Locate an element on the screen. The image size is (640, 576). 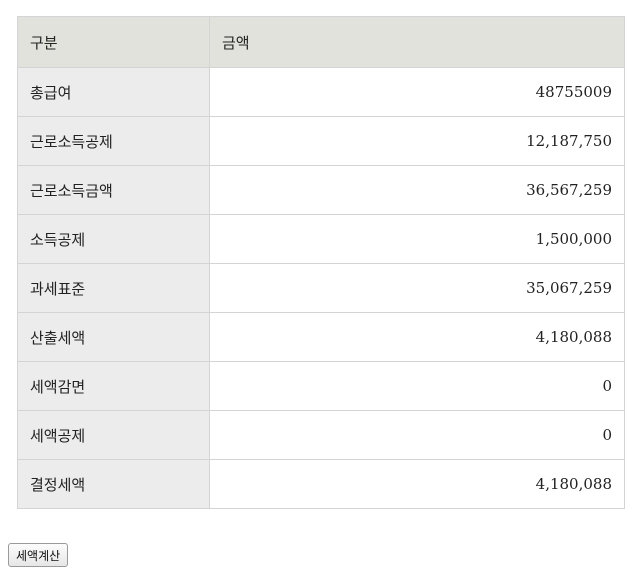
table-row-earned-income-deduction: 근로소득공제 12,187,750 is located at coordinates (321, 141).